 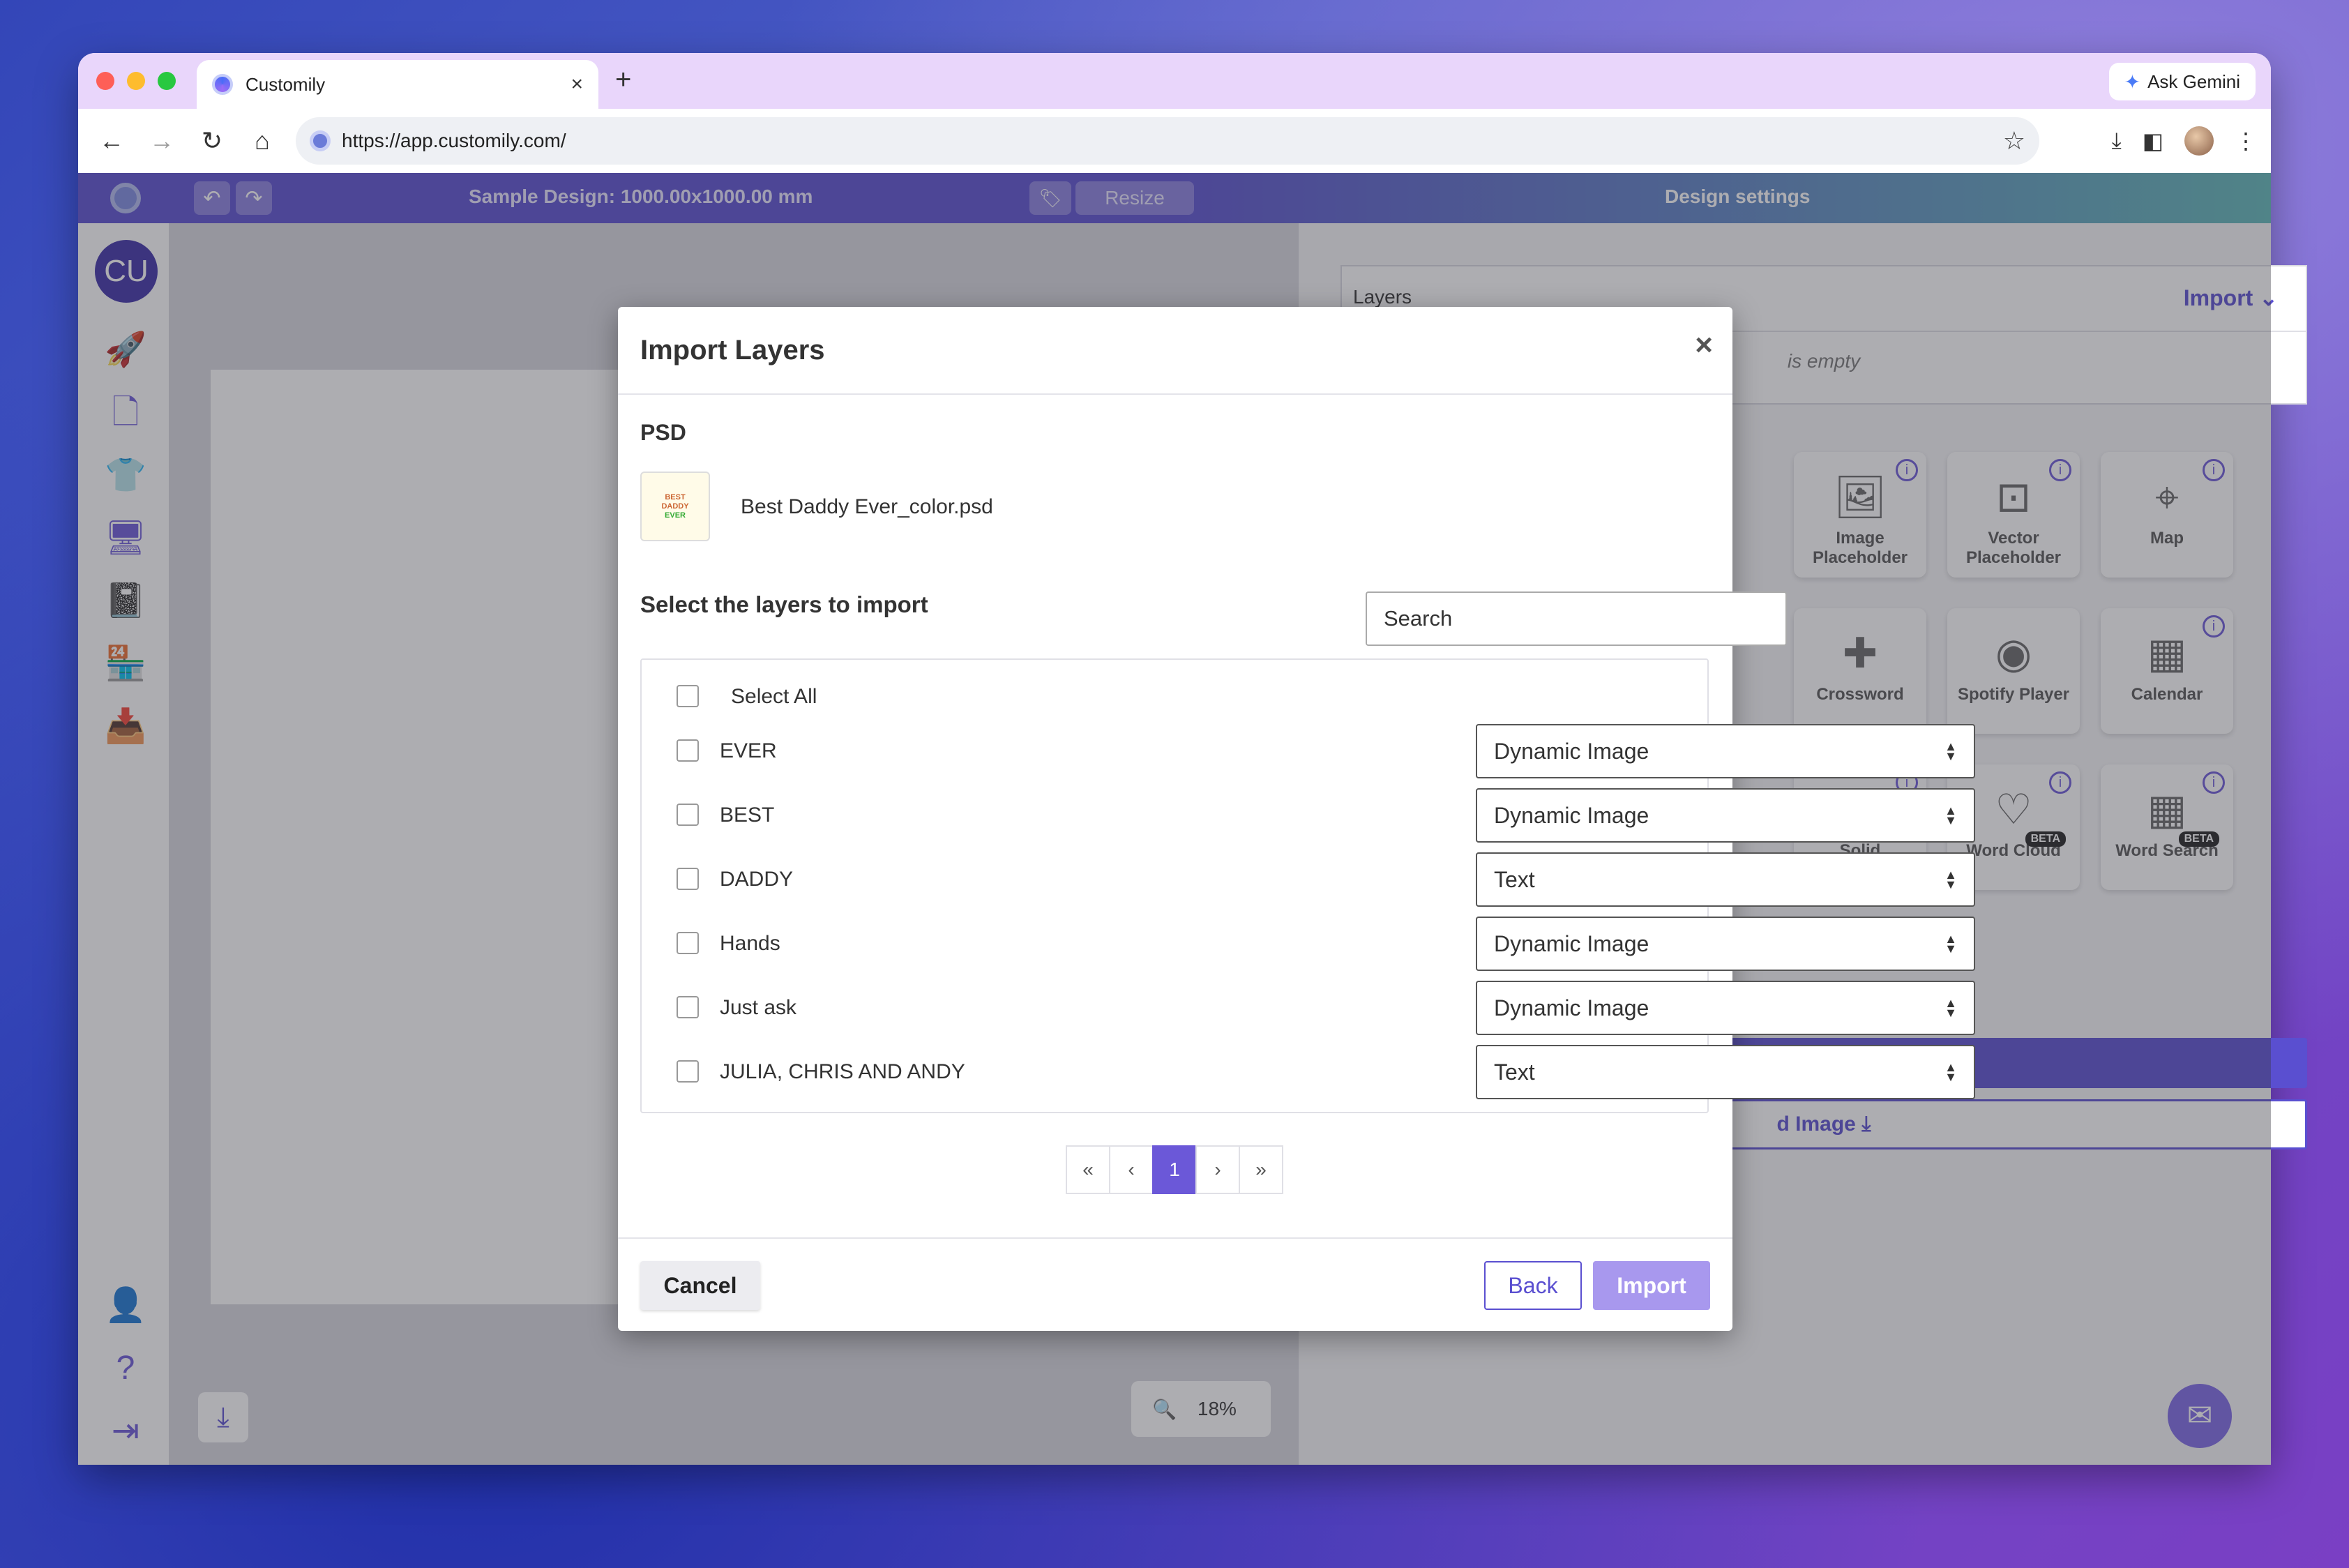 I want to click on psd-thumbnail: BEST DADDY EVER, so click(x=675, y=506).